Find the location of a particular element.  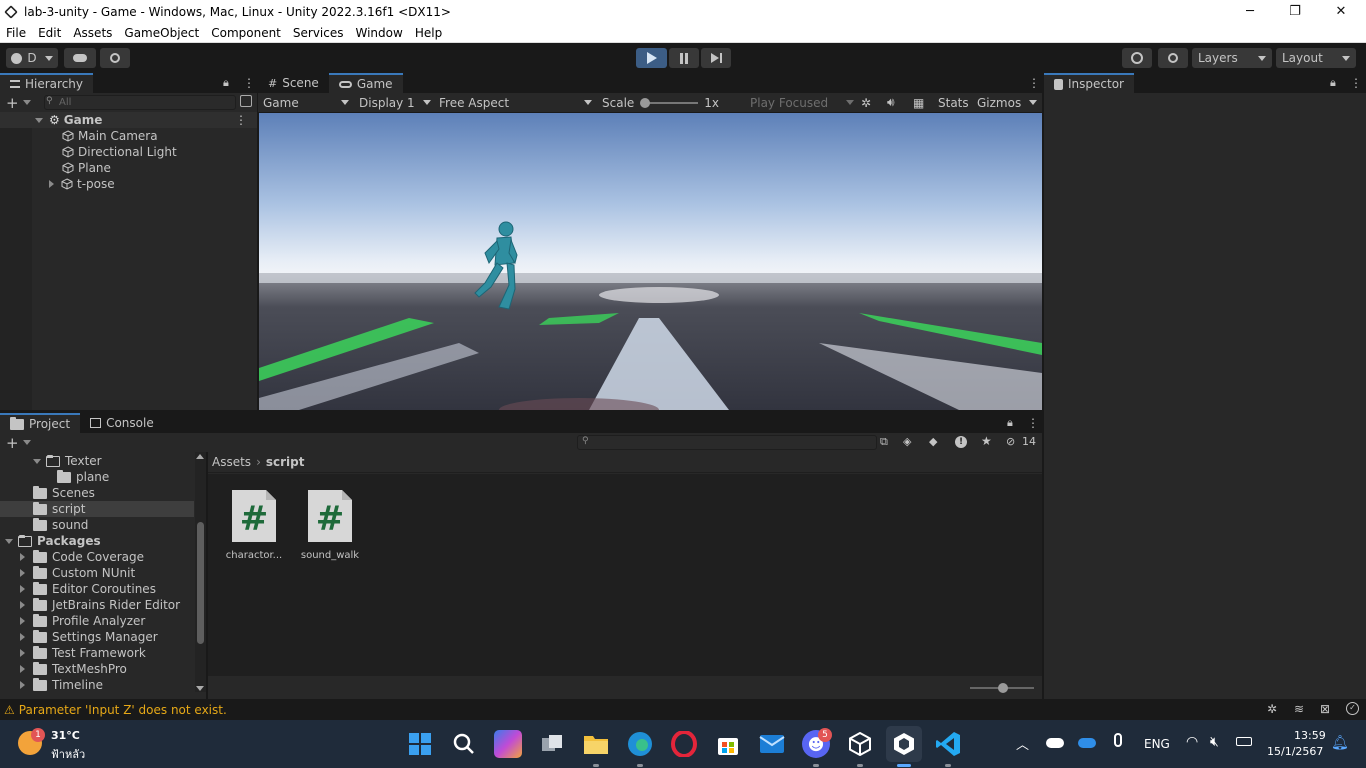

vscode-icon is located at coordinates (948, 744).